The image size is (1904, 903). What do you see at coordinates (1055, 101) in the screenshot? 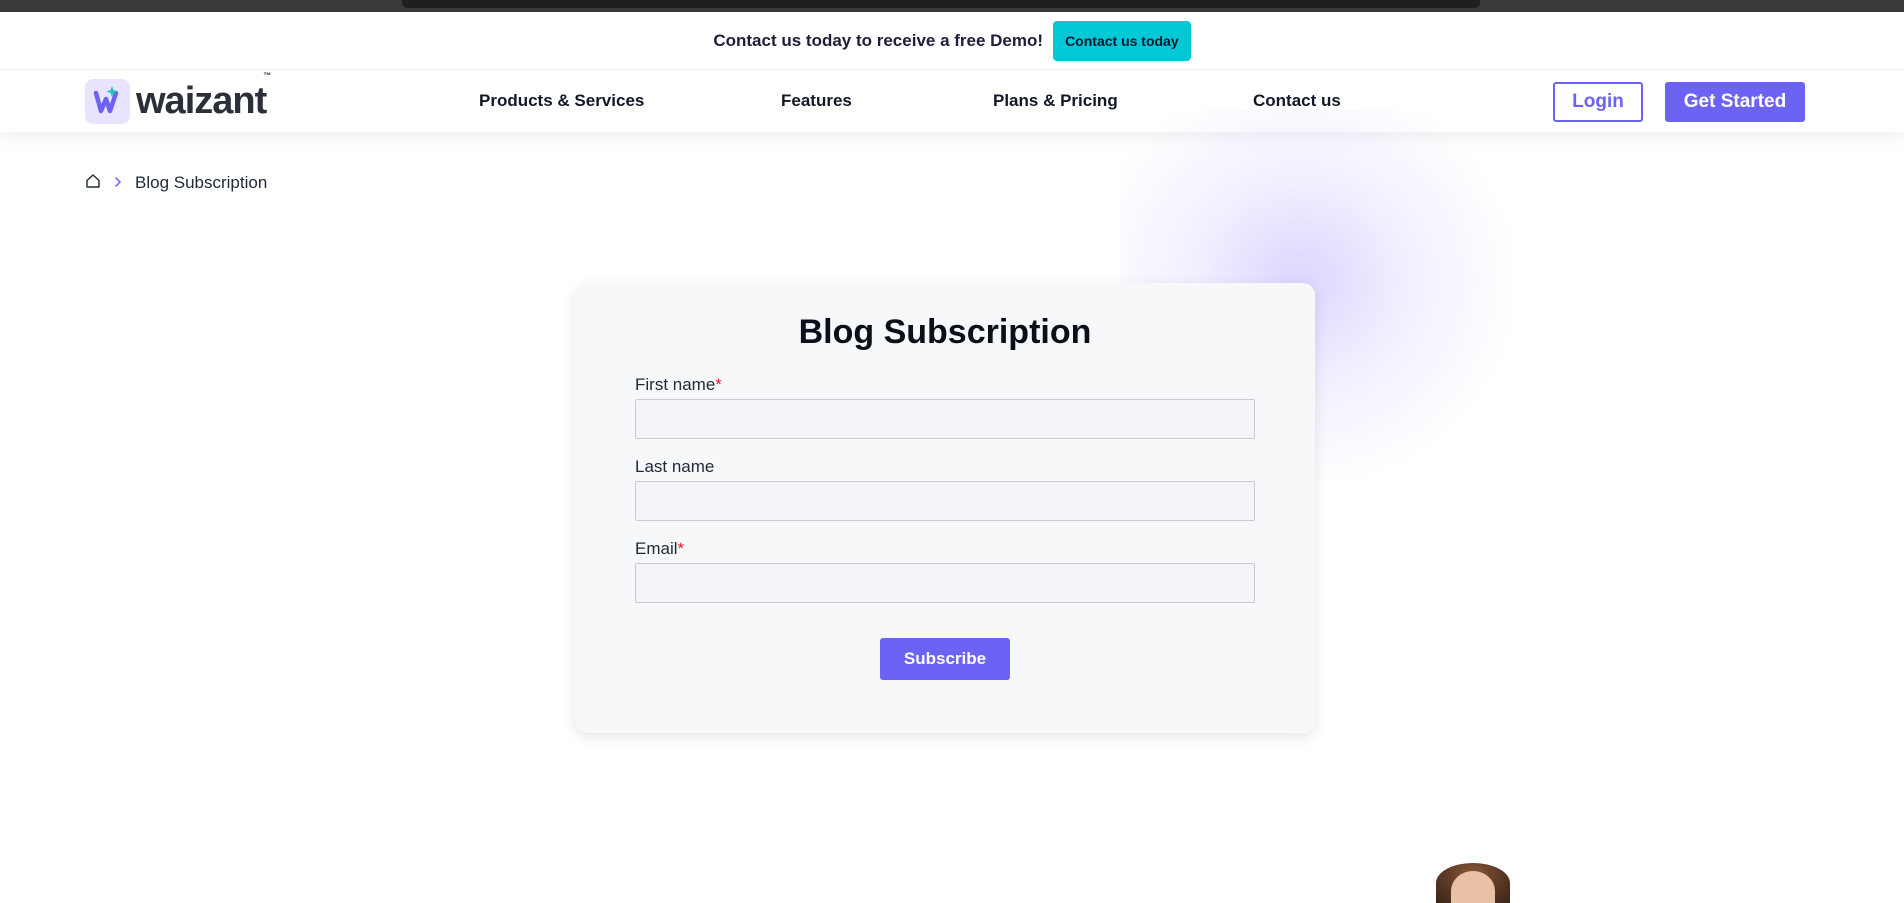
I see `nav-plans-pricing: Plans & Pricing` at bounding box center [1055, 101].